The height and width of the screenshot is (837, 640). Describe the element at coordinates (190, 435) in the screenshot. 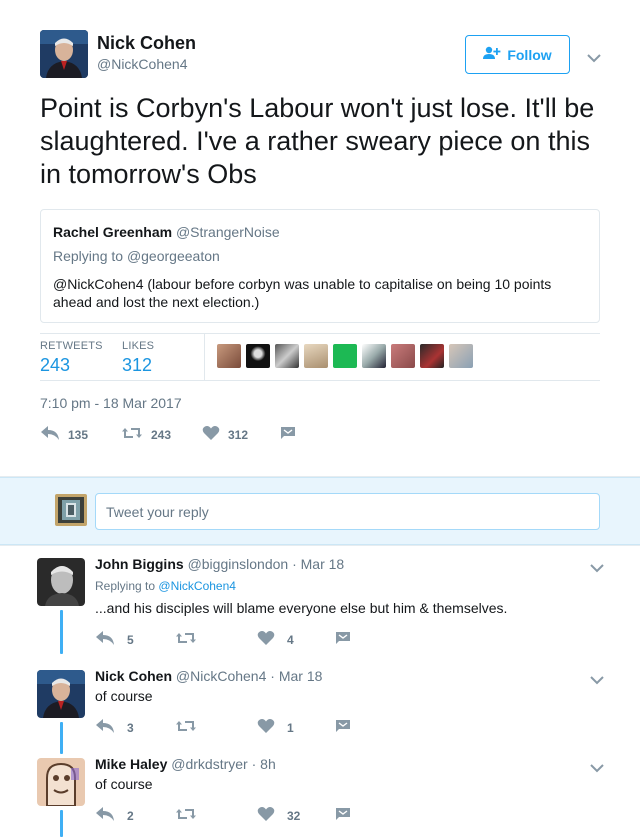

I see `tweet-actions: 135 243 312` at that location.